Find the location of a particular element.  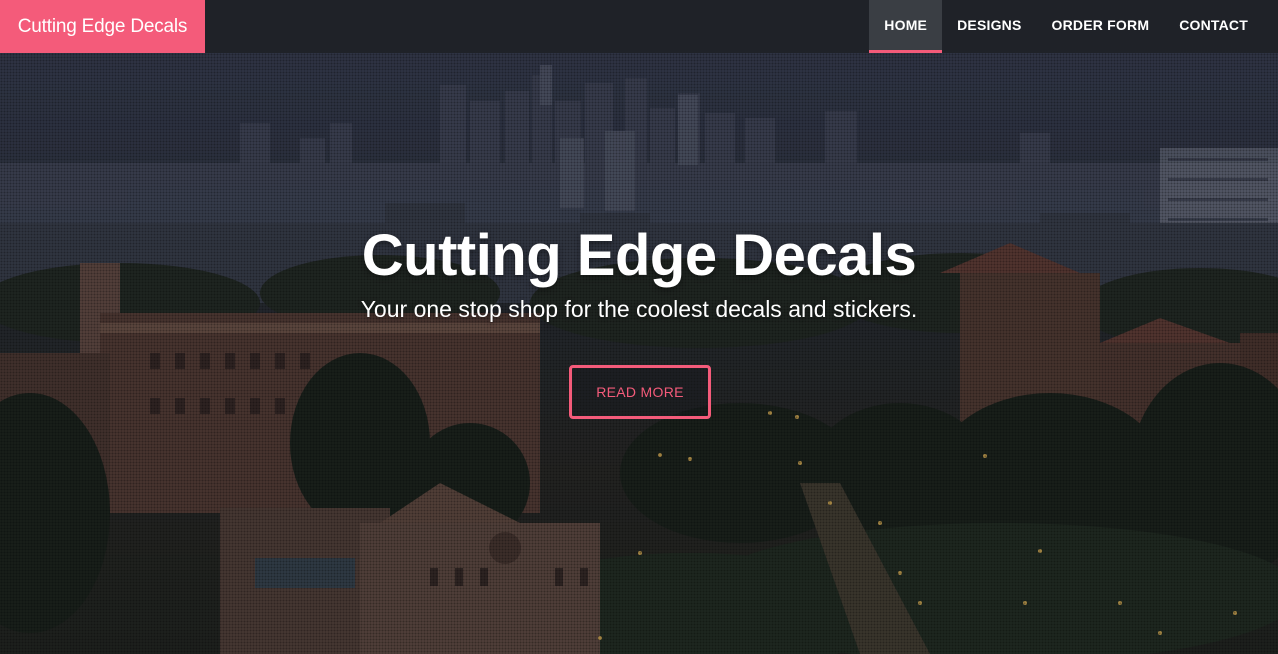

hero-title: Cutting Edge Decals is located at coordinates (639, 255).